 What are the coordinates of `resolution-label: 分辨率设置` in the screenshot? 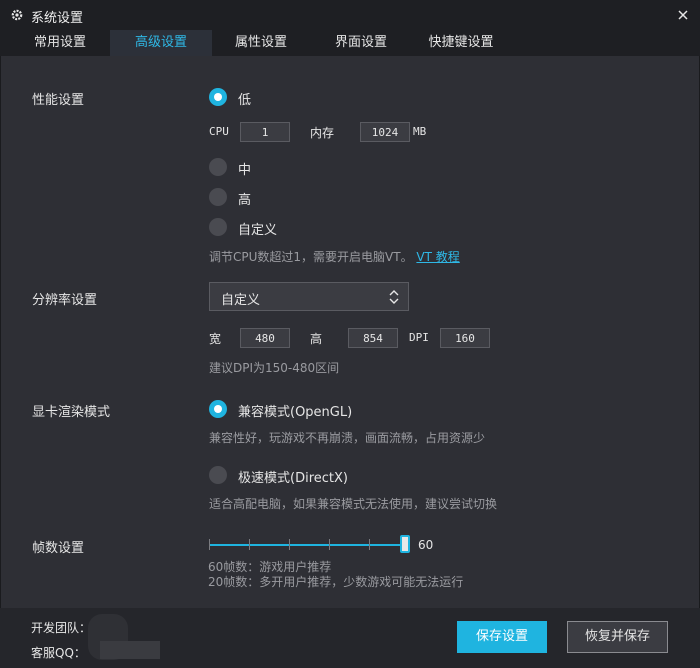 It's located at (65, 300).